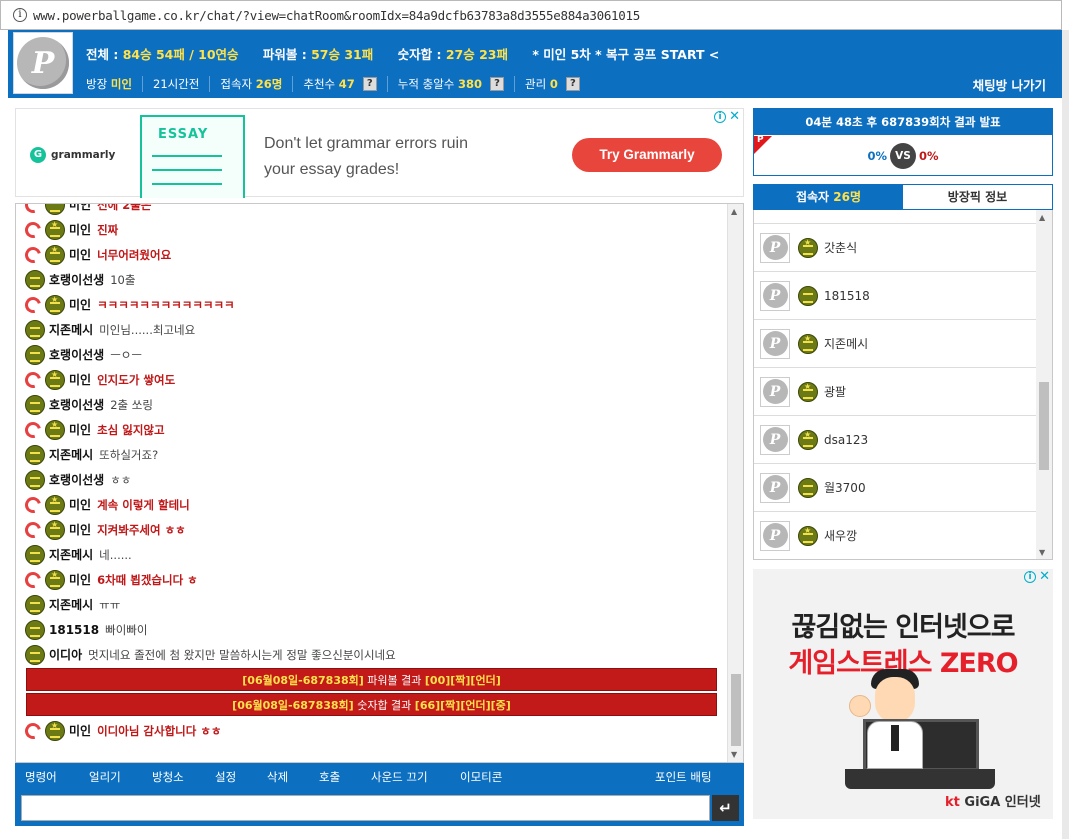 This screenshot has width=1069, height=839. Describe the element at coordinates (683, 777) in the screenshot. I see `menu-point-betting: 포인트 배팅` at that location.